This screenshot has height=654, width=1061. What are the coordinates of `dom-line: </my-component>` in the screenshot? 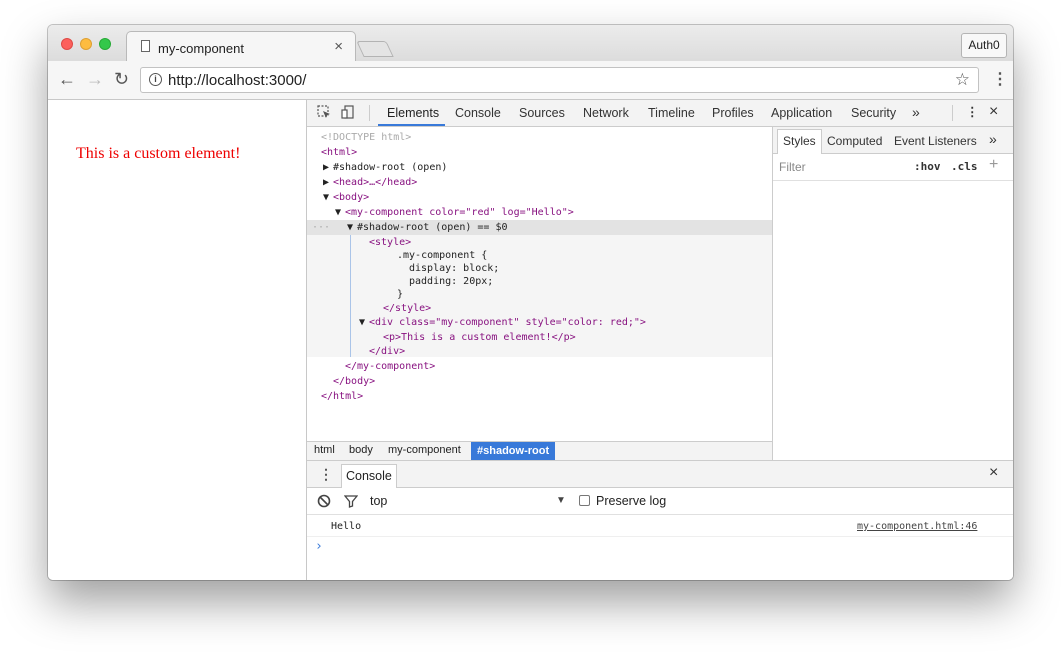 It's located at (390, 366).